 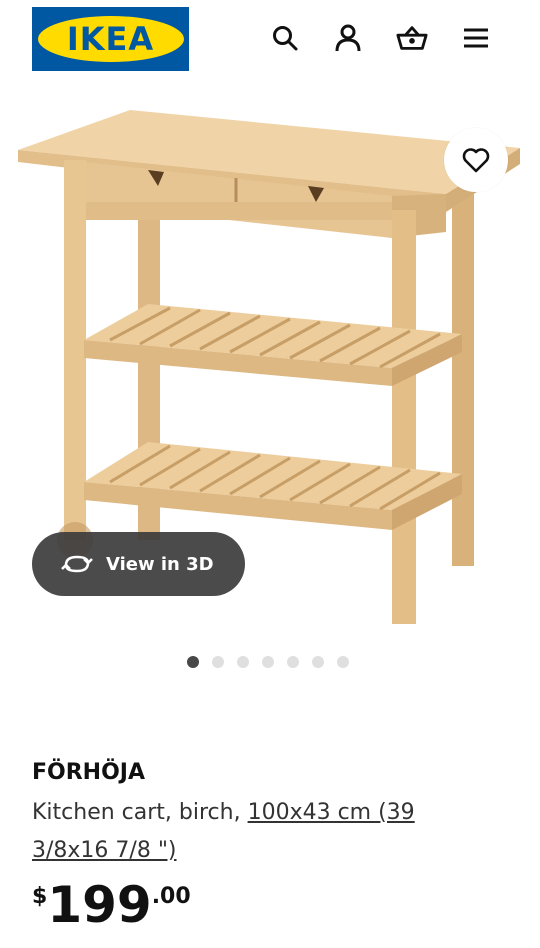 I want to click on menu-icon, so click(x=476, y=38).